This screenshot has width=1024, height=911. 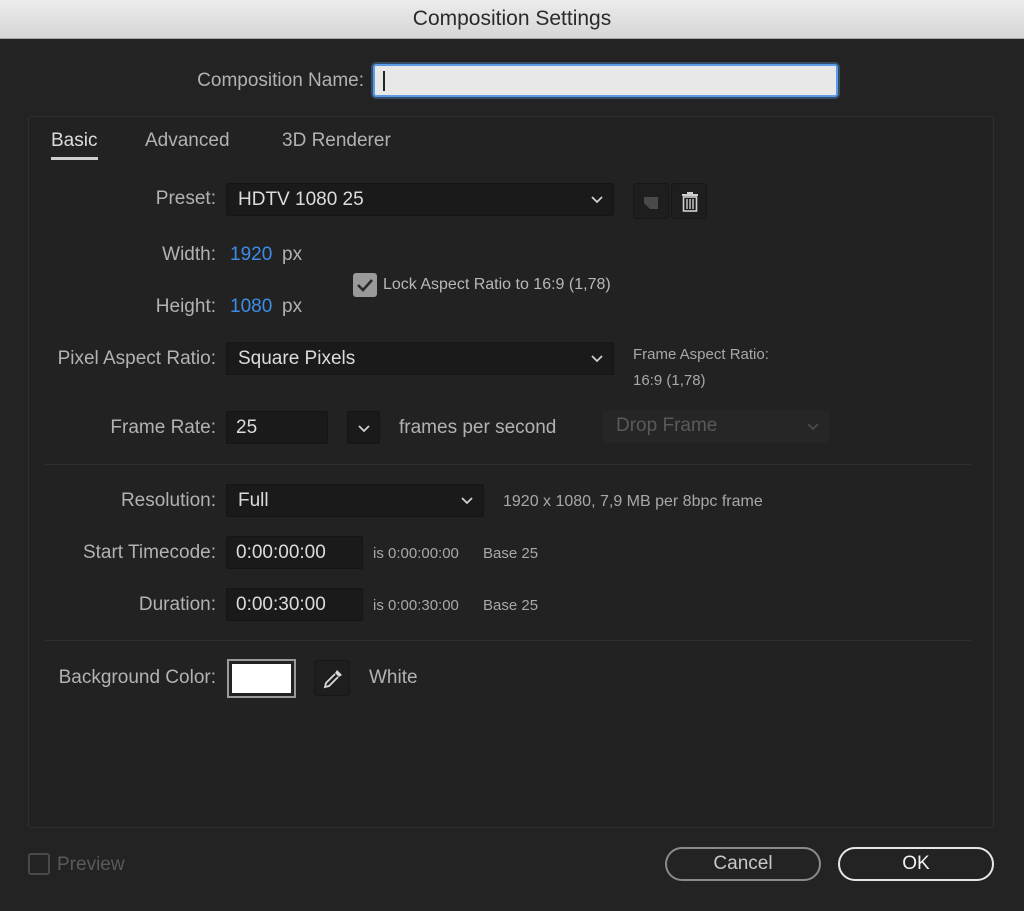 I want to click on eyedropper-button, so click(x=332, y=678).